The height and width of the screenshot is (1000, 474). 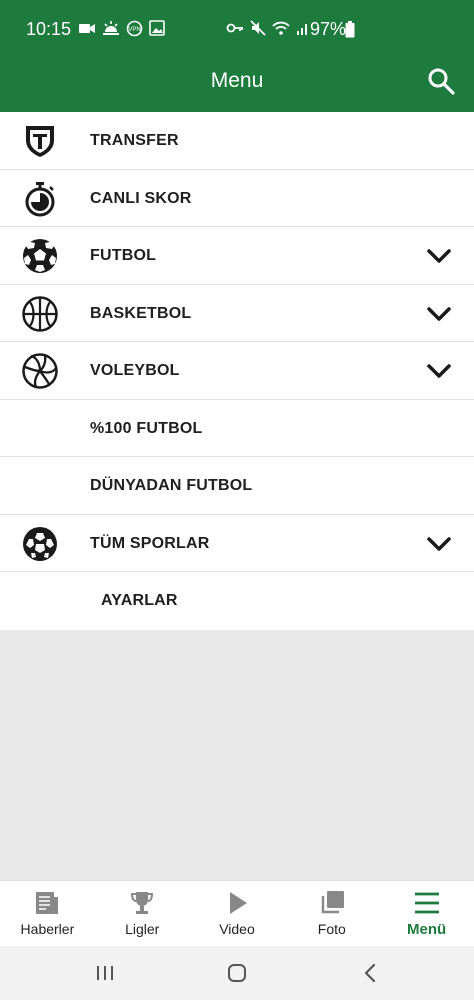 What do you see at coordinates (87, 28) in the screenshot?
I see `video-call-icon` at bounding box center [87, 28].